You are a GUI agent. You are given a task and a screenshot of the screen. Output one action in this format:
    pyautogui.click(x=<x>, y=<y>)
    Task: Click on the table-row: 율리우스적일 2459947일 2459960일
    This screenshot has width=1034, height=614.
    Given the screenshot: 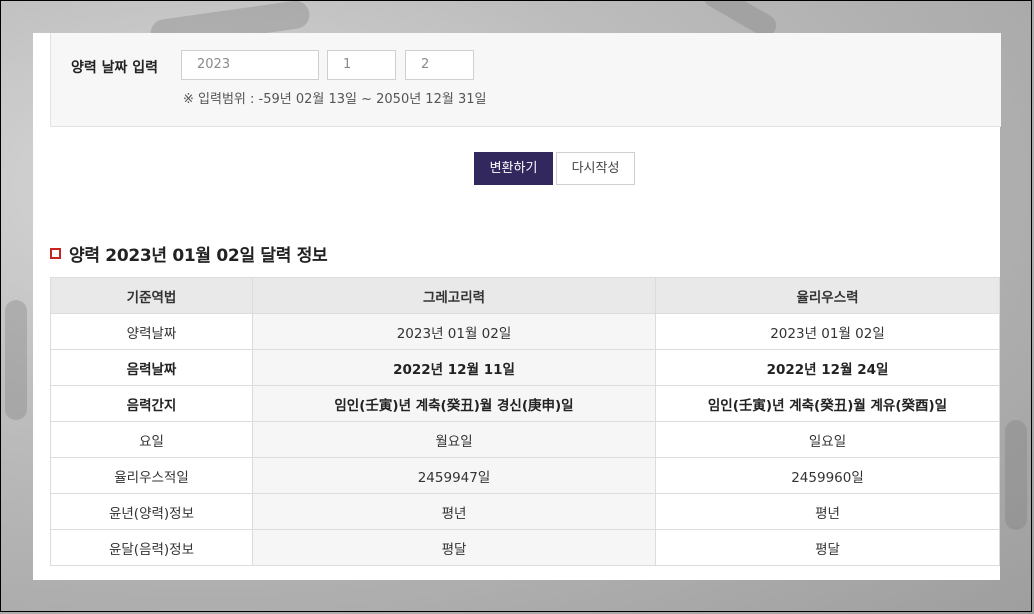 What is the action you would take?
    pyautogui.click(x=525, y=475)
    